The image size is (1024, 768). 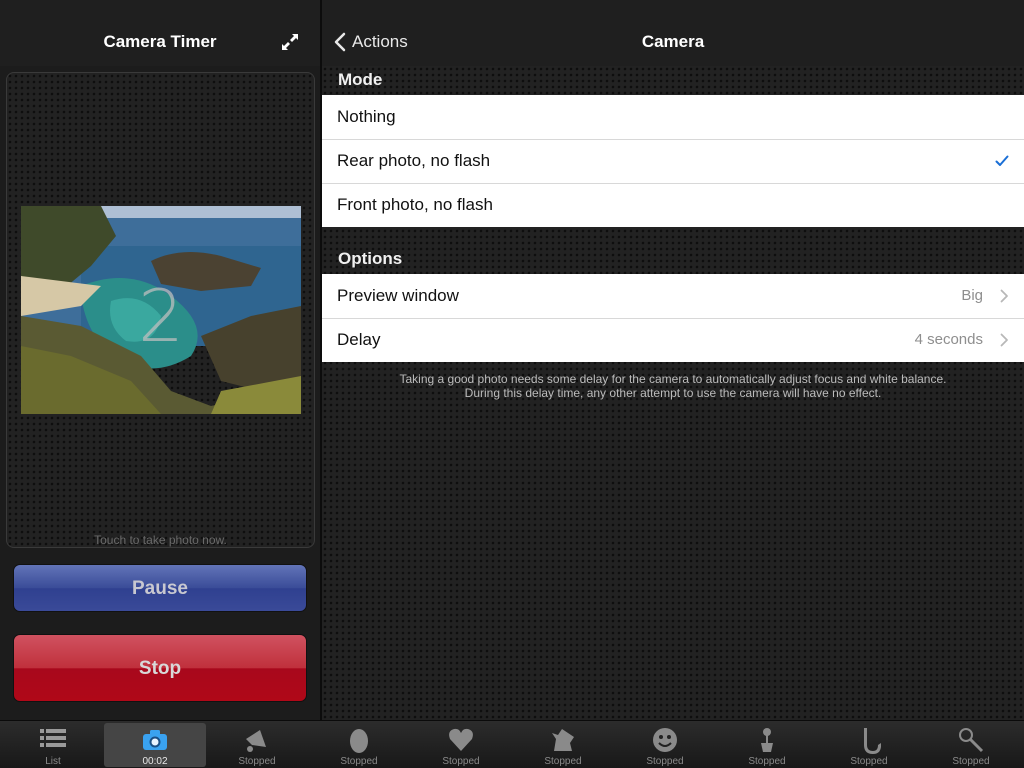 I want to click on tab-label: List, so click(x=53, y=761).